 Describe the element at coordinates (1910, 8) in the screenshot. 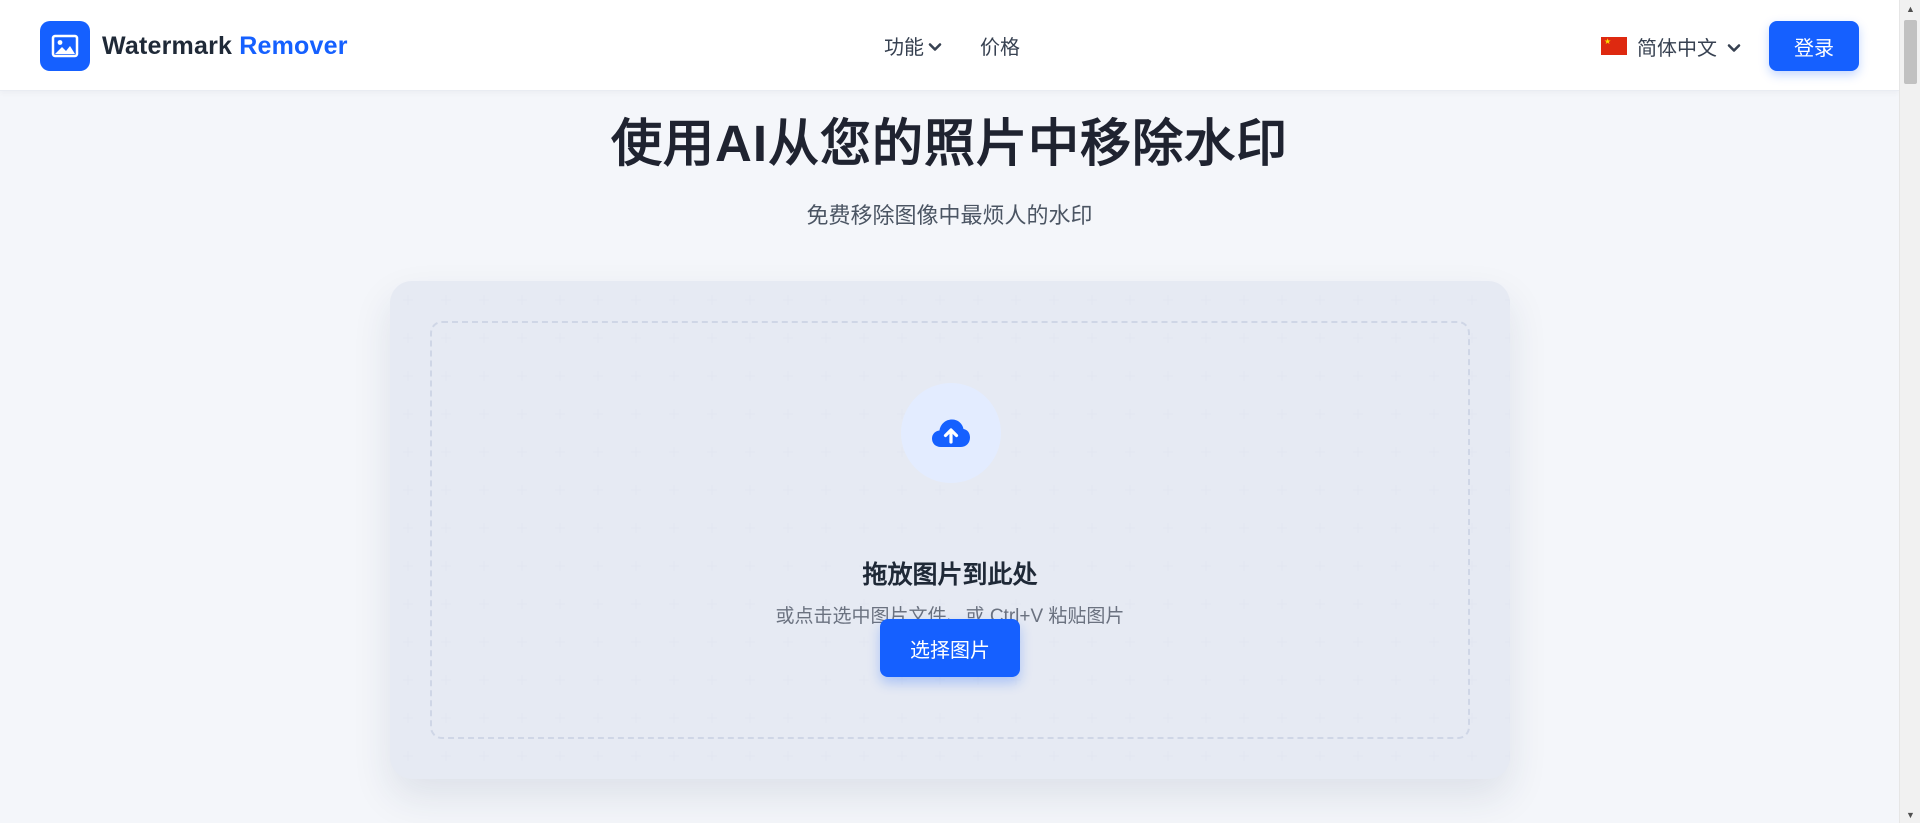

I see `scroll-up-arrow-icon: ▲` at that location.